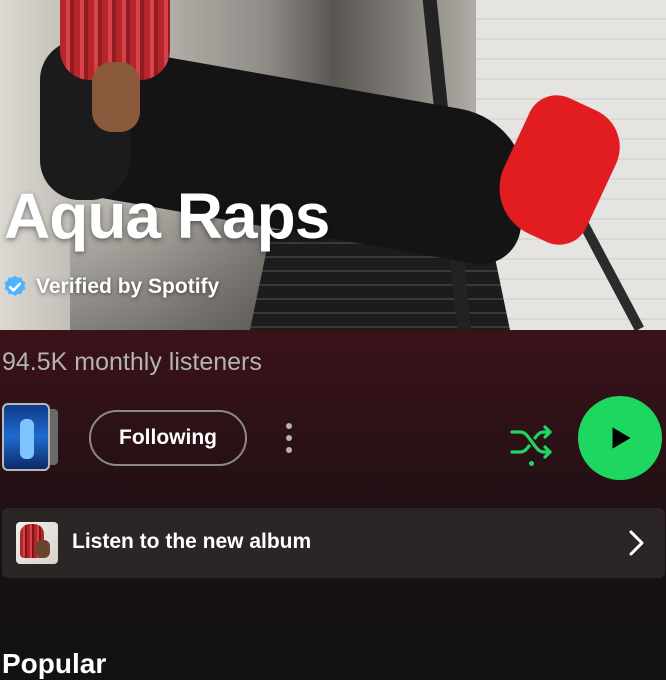  I want to click on following-button: Following, so click(168, 438).